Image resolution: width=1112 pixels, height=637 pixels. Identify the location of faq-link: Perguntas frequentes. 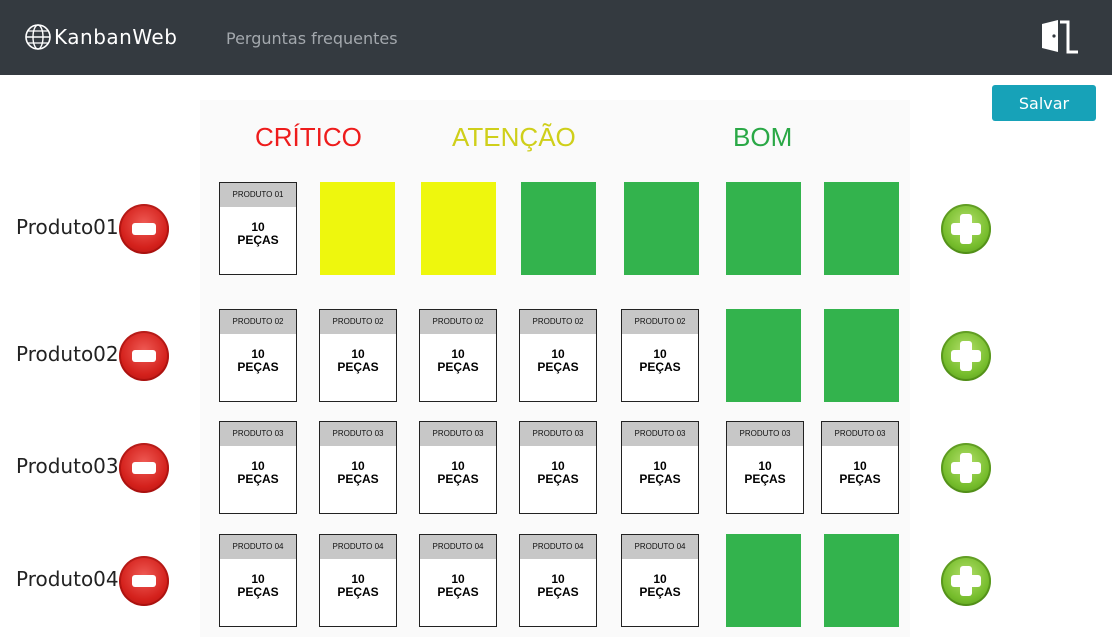
(312, 38).